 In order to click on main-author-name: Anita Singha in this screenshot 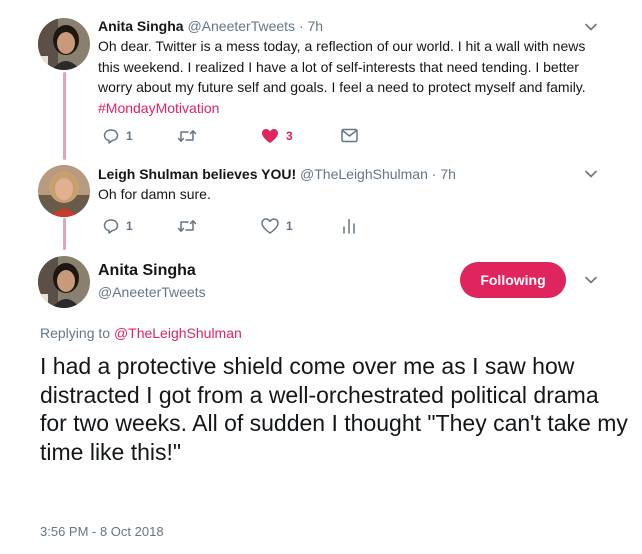, I will do `click(147, 271)`.